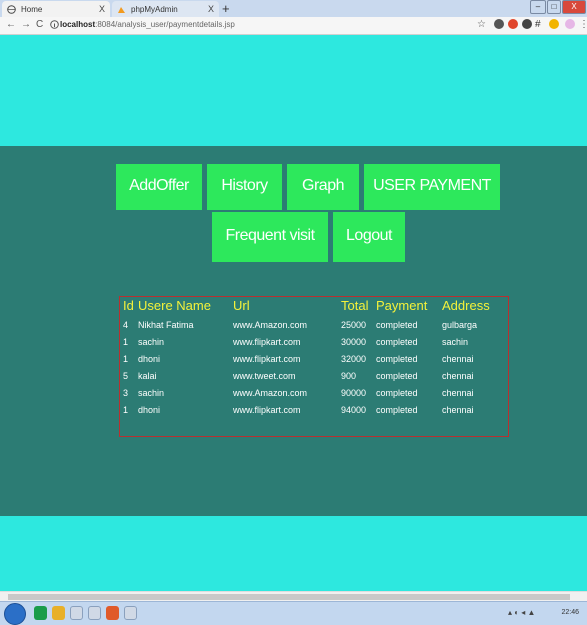 The height and width of the screenshot is (625, 587). I want to click on header-payment: Payment, so click(402, 305).